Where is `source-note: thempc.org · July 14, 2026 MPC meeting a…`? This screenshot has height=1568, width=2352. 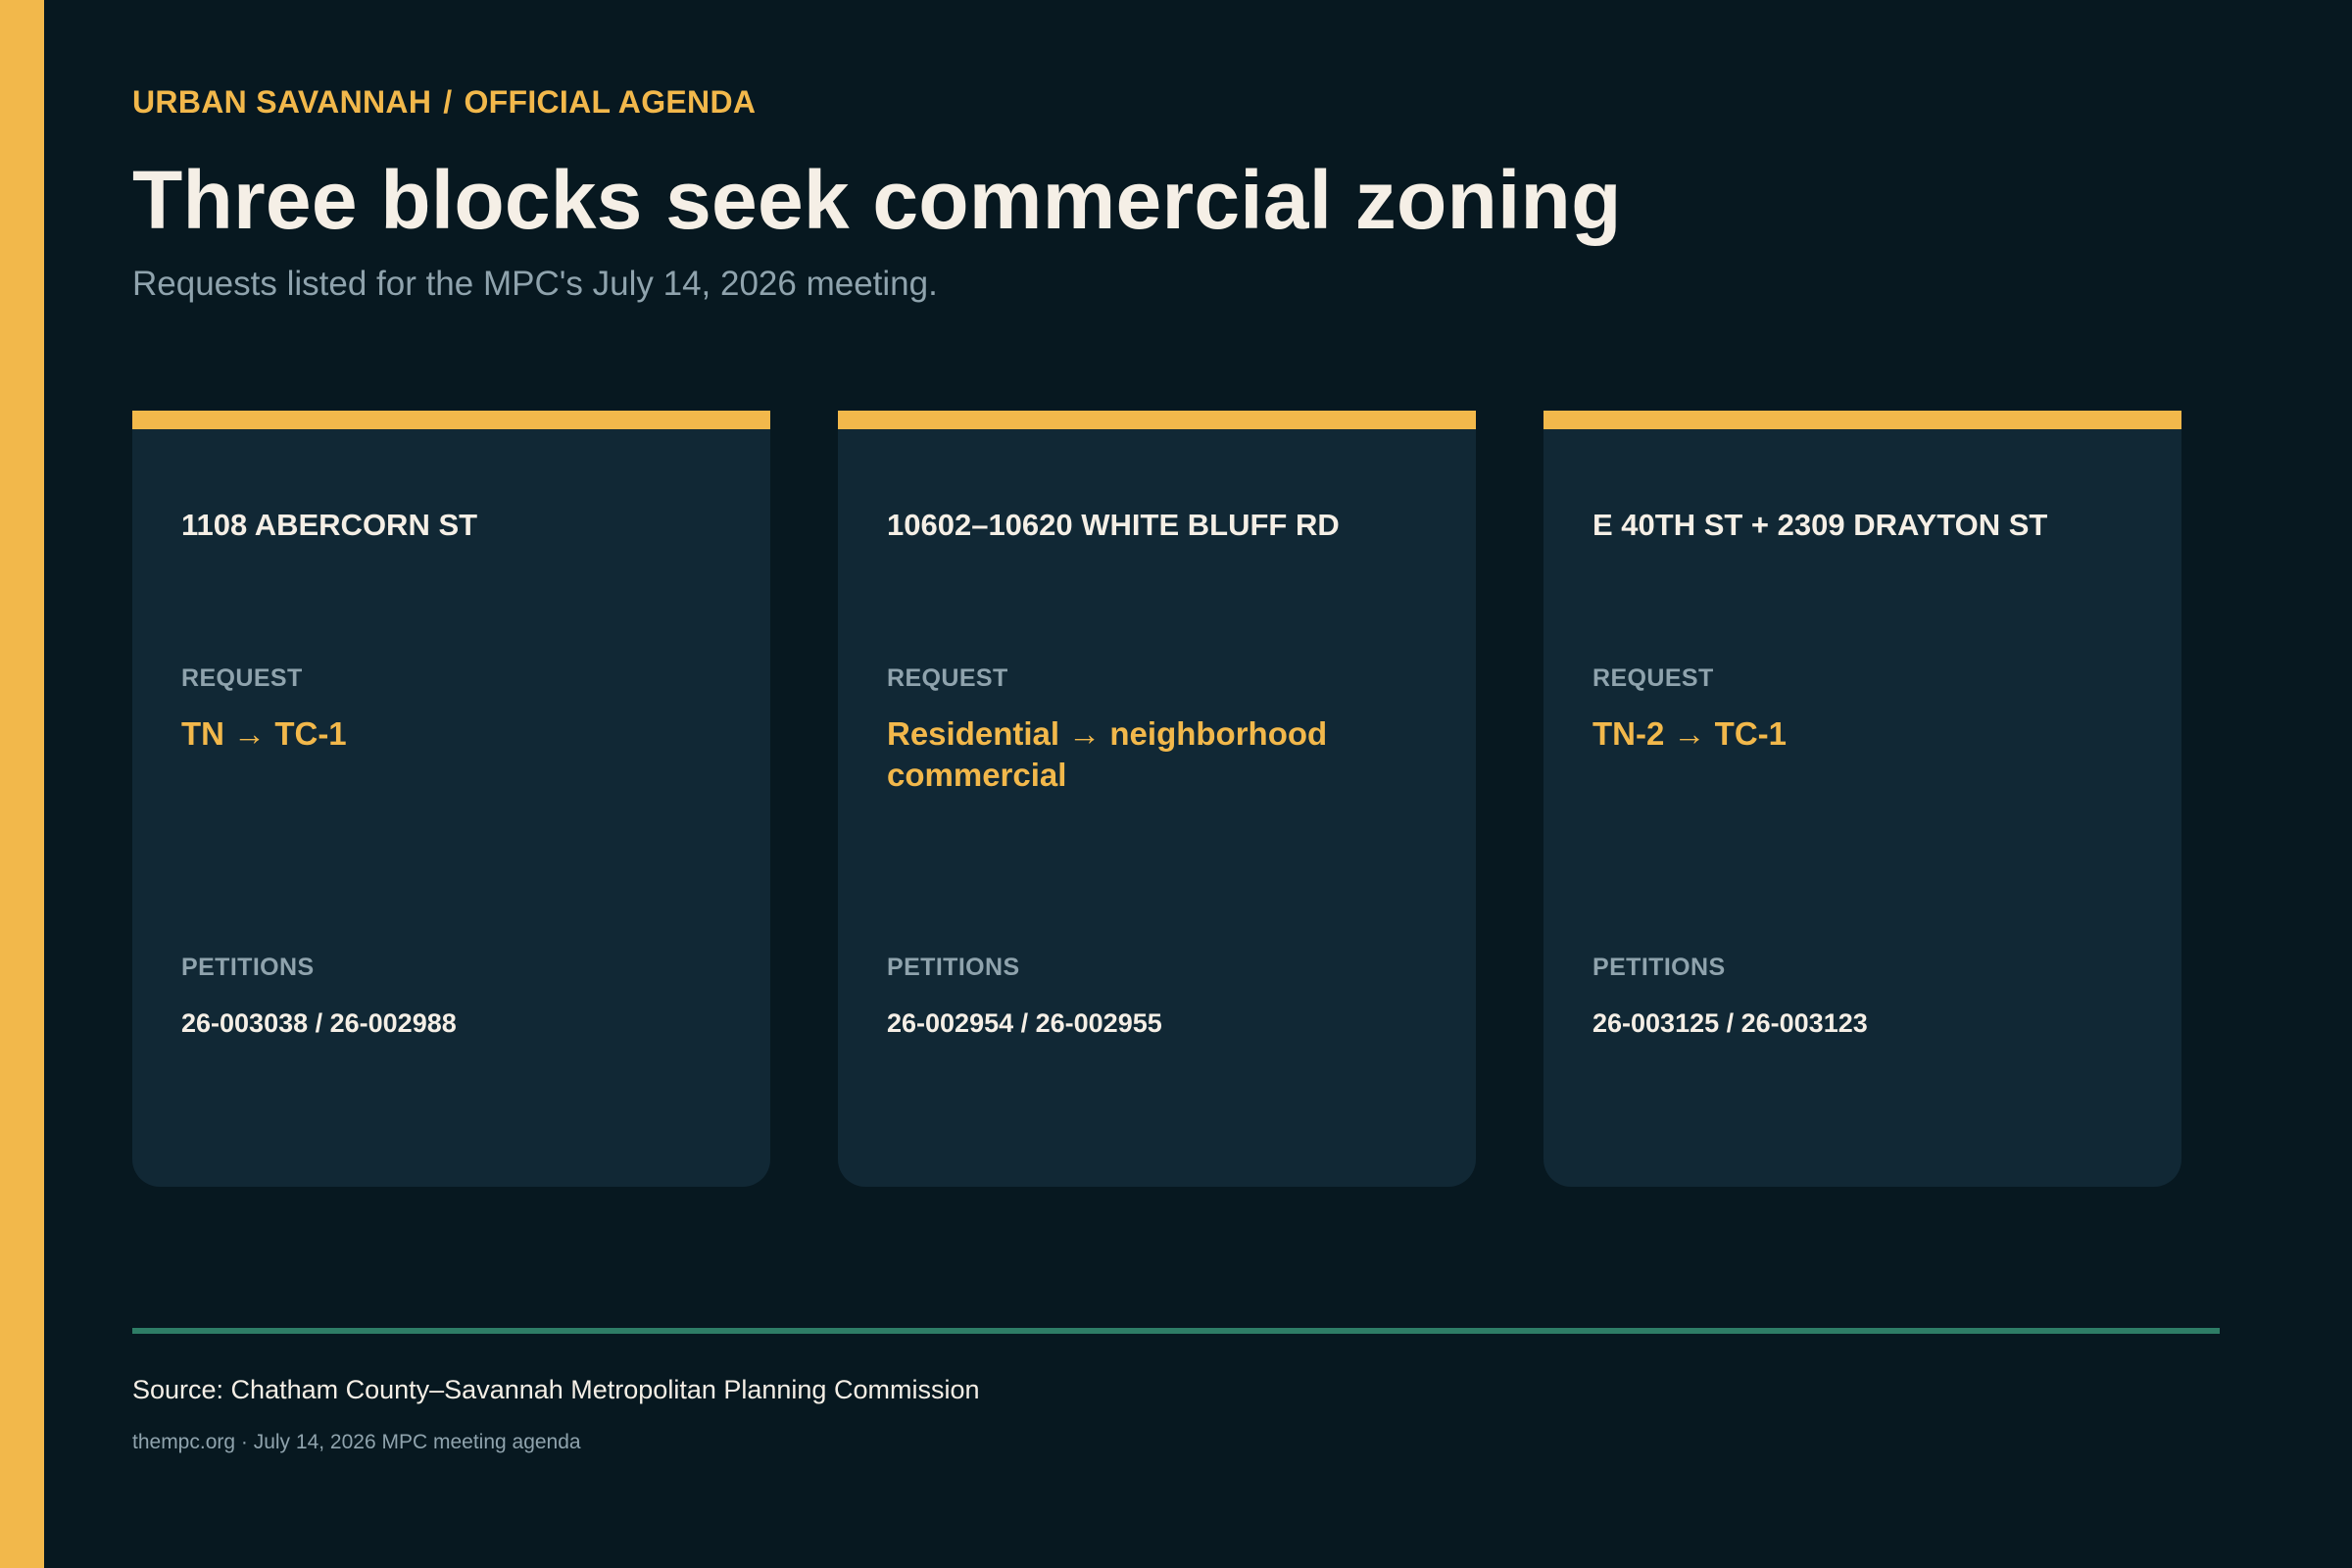 source-note: thempc.org · July 14, 2026 MPC meeting a… is located at coordinates (356, 1442).